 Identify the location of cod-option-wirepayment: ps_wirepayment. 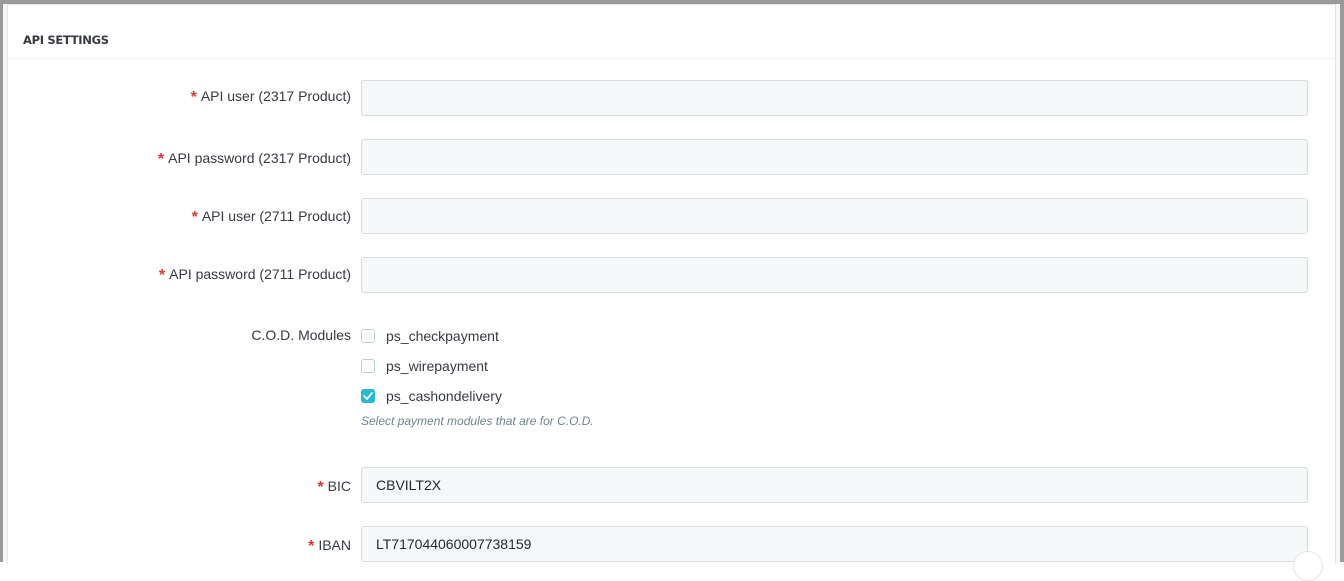
(424, 366).